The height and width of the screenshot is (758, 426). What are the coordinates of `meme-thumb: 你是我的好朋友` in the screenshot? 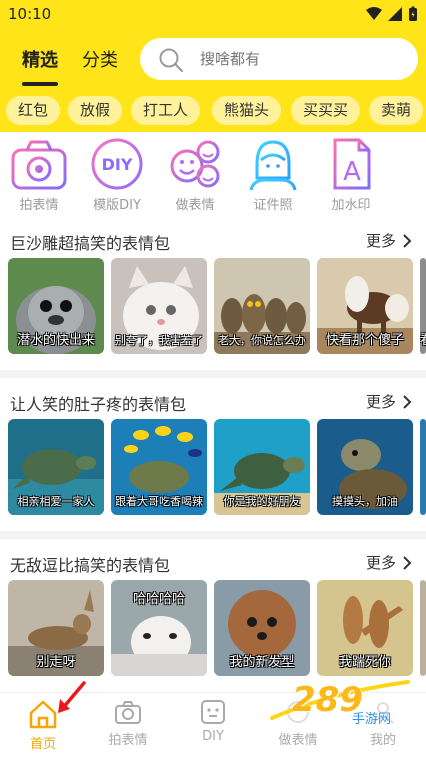 It's located at (262, 467).